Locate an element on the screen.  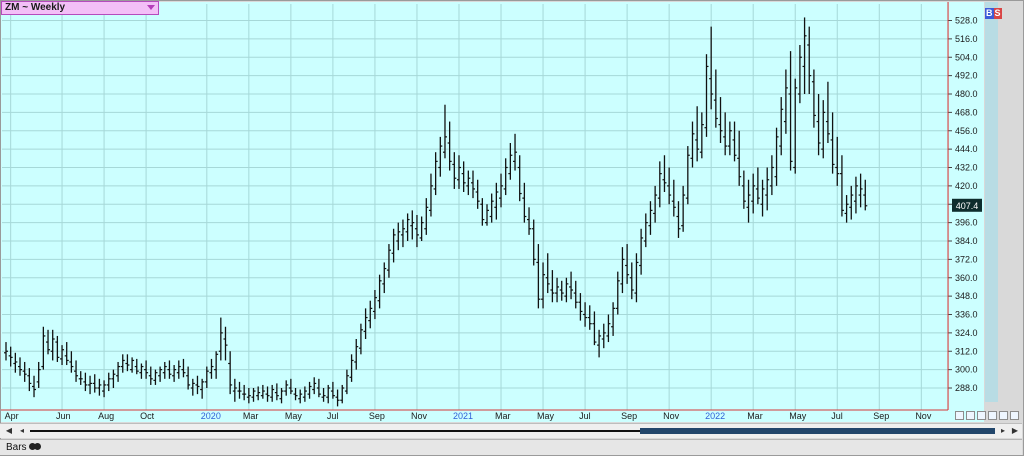
y-tick-label: 504.0 is located at coordinates (966, 57).